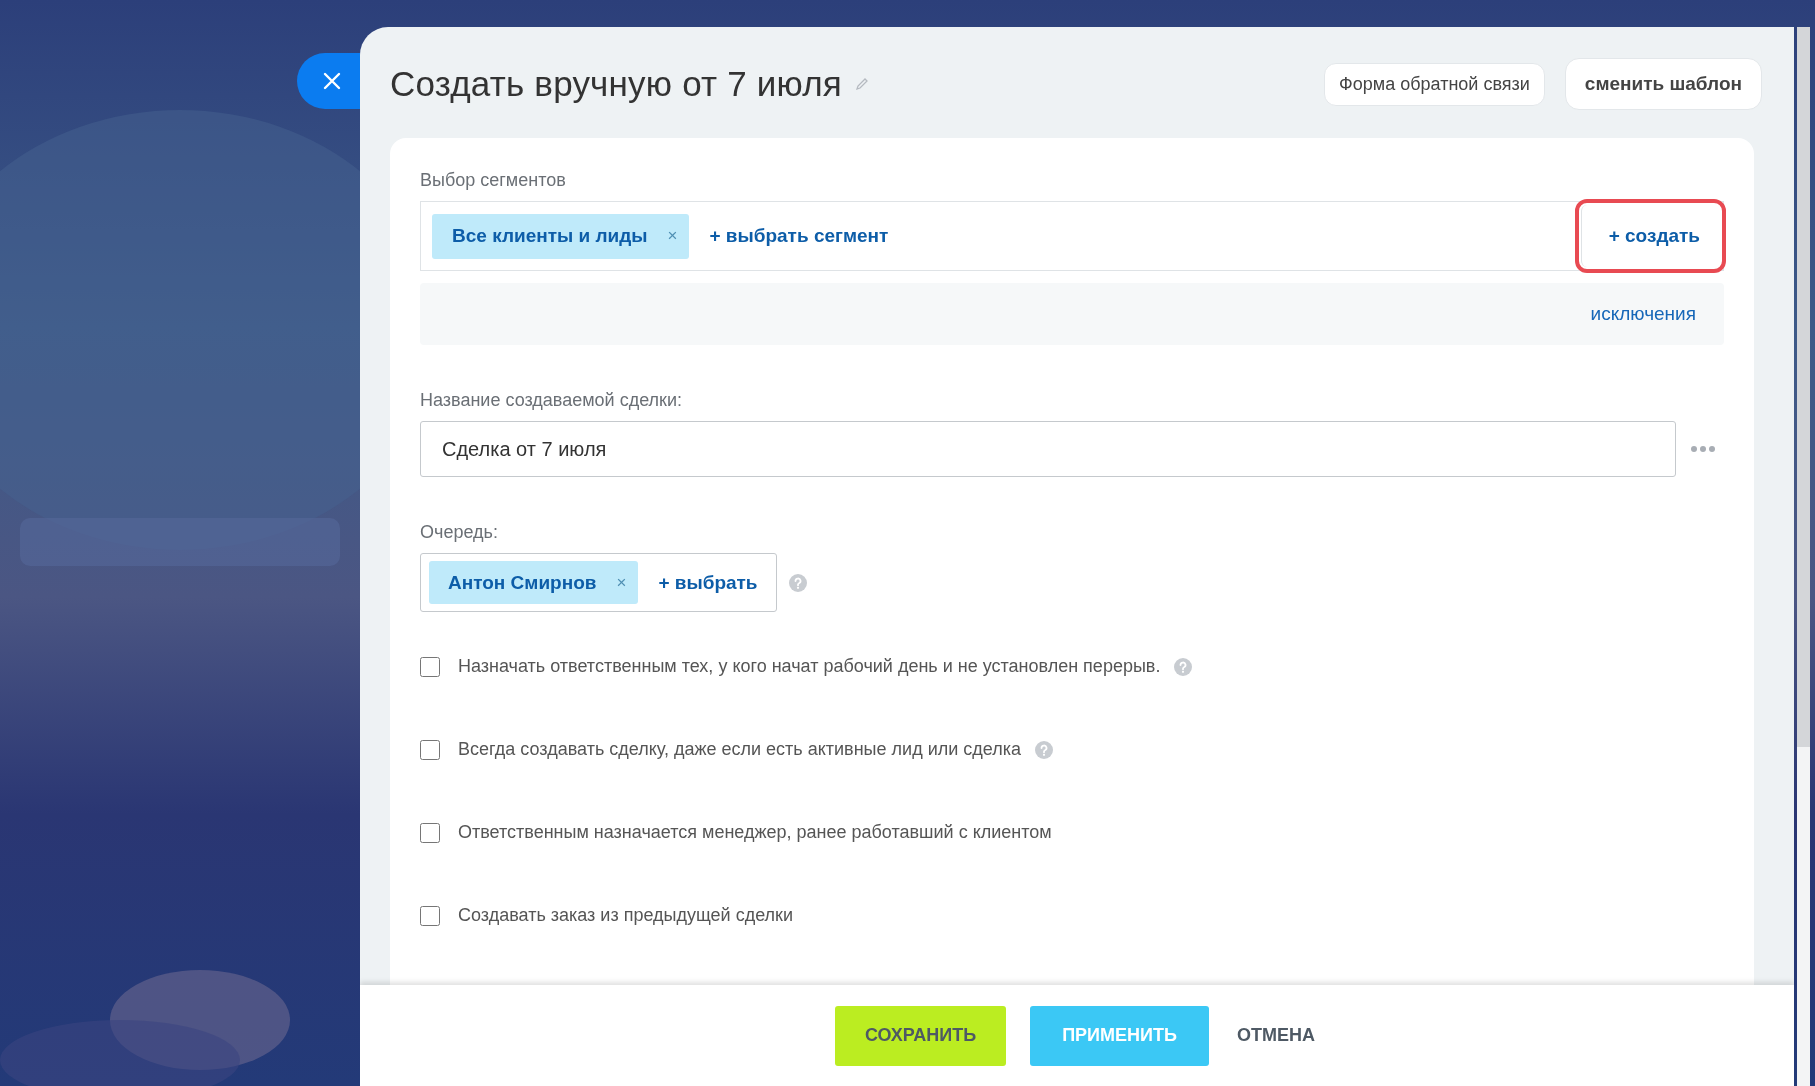 This screenshot has height=1086, width=1815. What do you see at coordinates (1048, 449) in the screenshot?
I see `deal-name-field: Сделка от 7 июля` at bounding box center [1048, 449].